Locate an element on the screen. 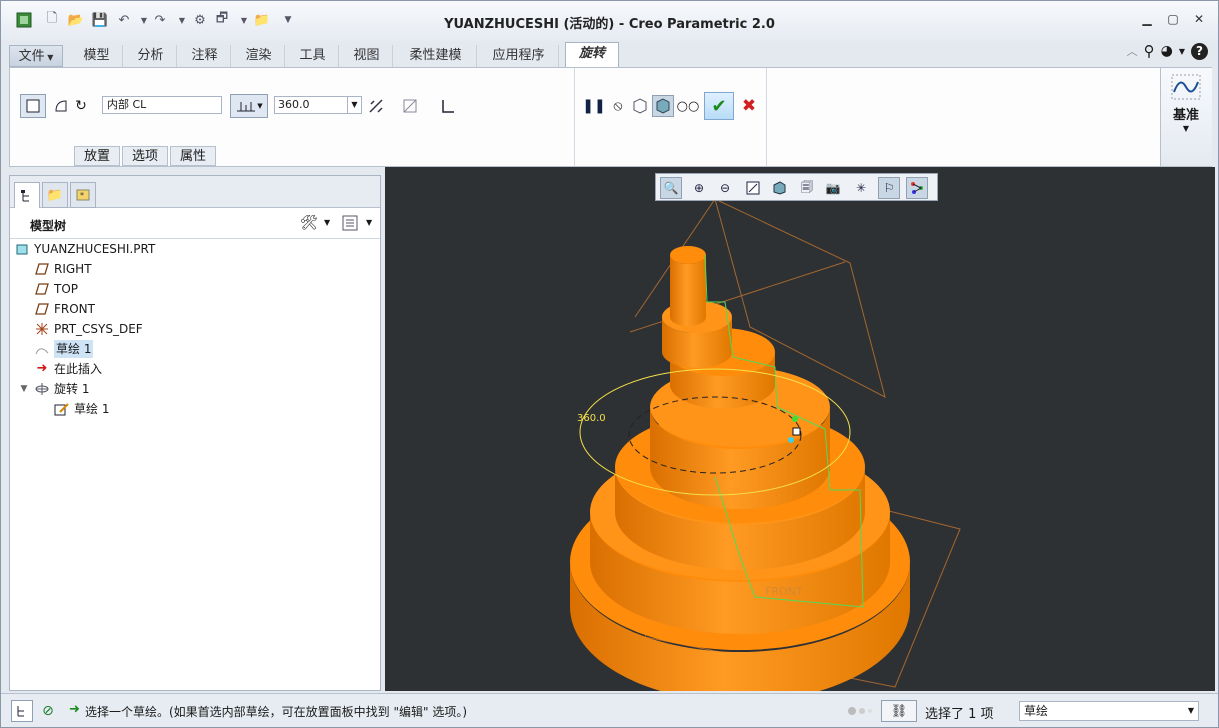 This screenshot has height=728, width=1219. help-icon: ? is located at coordinates (1199, 51).